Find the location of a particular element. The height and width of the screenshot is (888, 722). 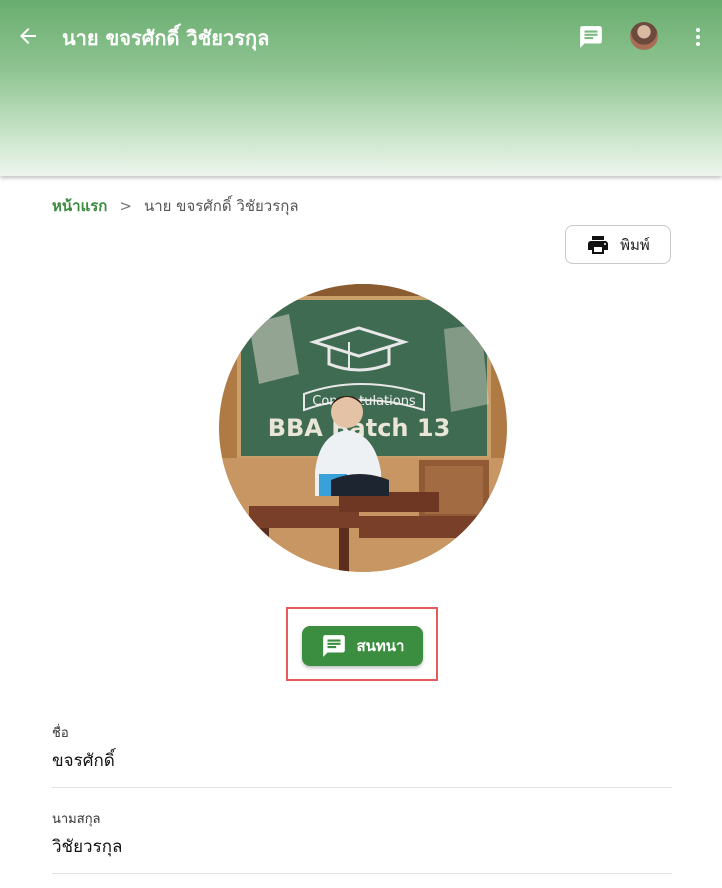

page-title: นาย ขจรศักดิ์ วิชัยวรกุล is located at coordinates (166, 38).